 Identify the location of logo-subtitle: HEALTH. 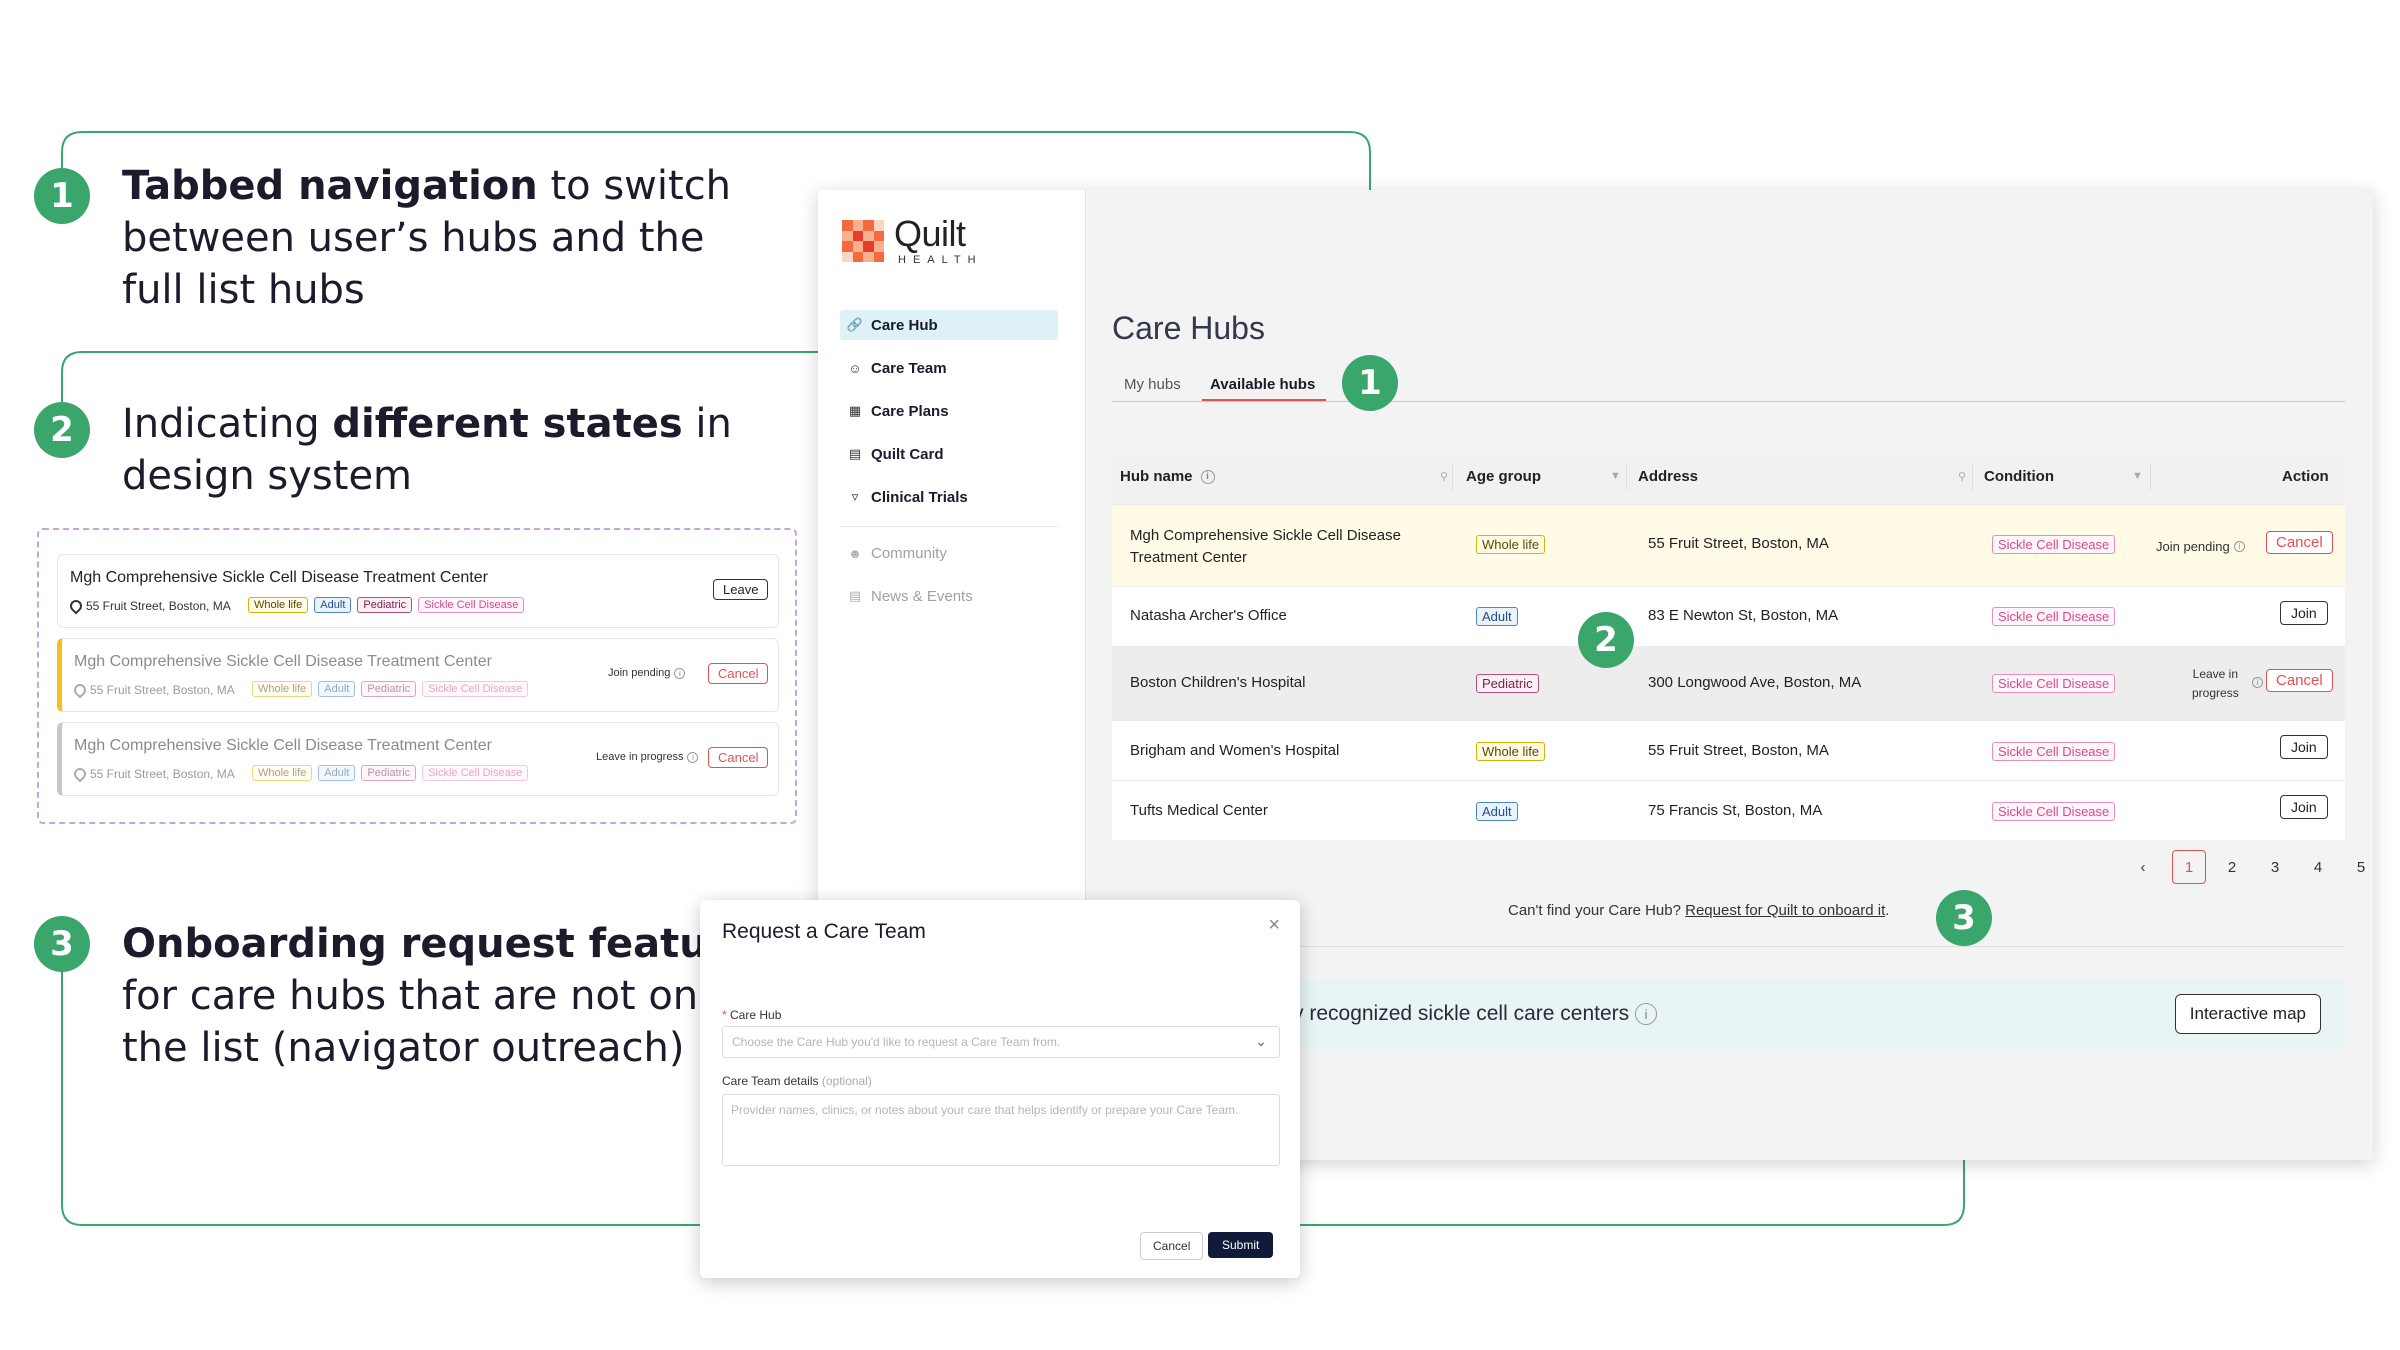
(940, 260).